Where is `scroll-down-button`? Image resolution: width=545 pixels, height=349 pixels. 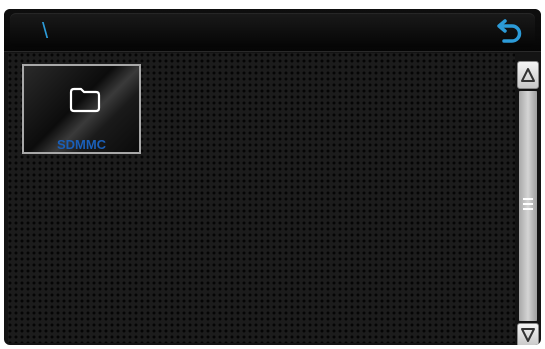
scroll-down-button is located at coordinates (528, 334).